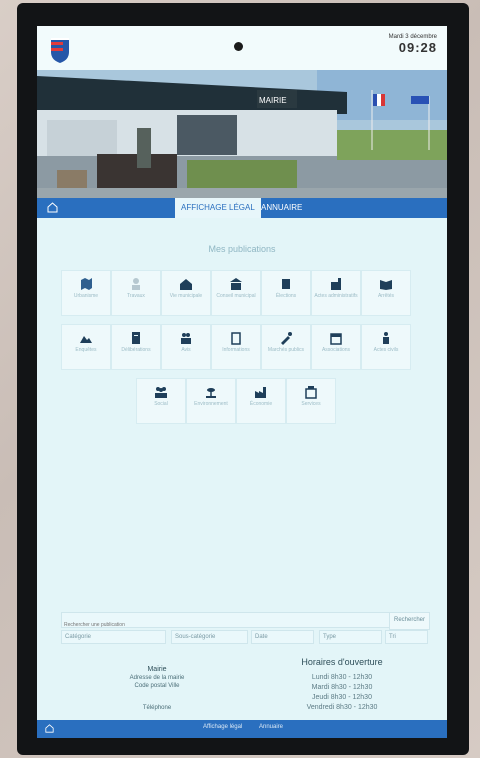 This screenshot has height=758, width=480. I want to click on building-icon, so click(236, 284).